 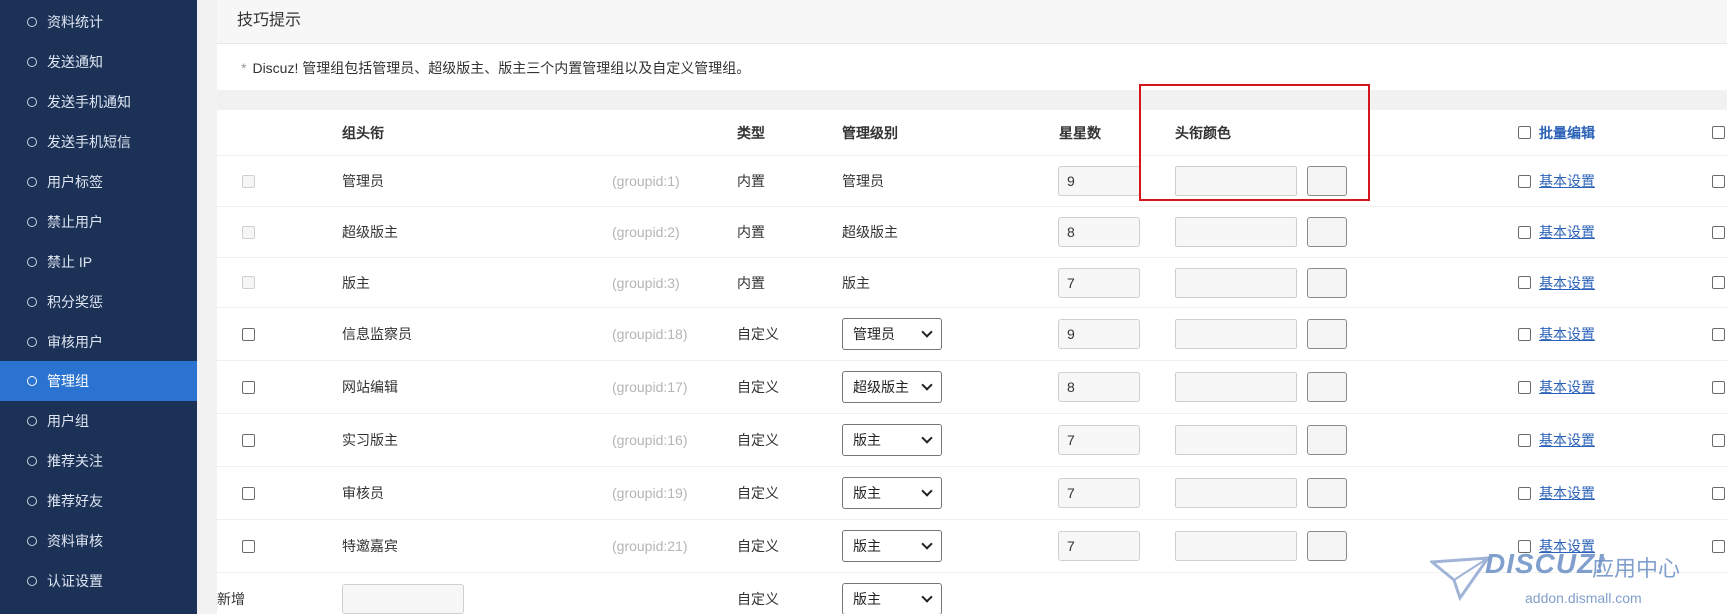 I want to click on group-id: (groupid:18), so click(x=650, y=334).